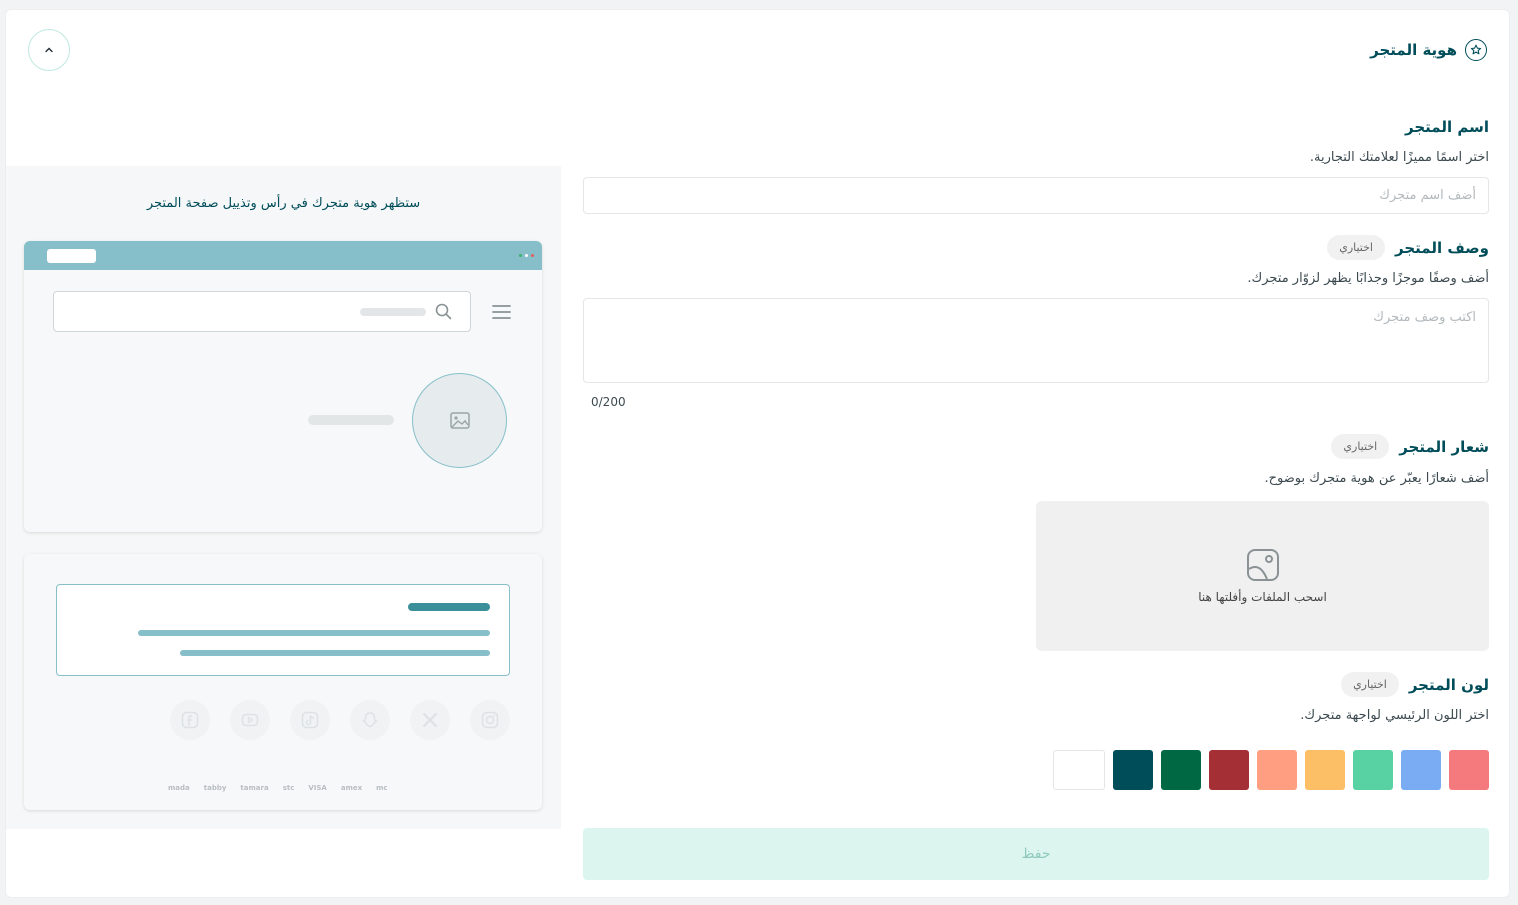  I want to click on store-desc-label-text: وصف المتجر, so click(1442, 247).